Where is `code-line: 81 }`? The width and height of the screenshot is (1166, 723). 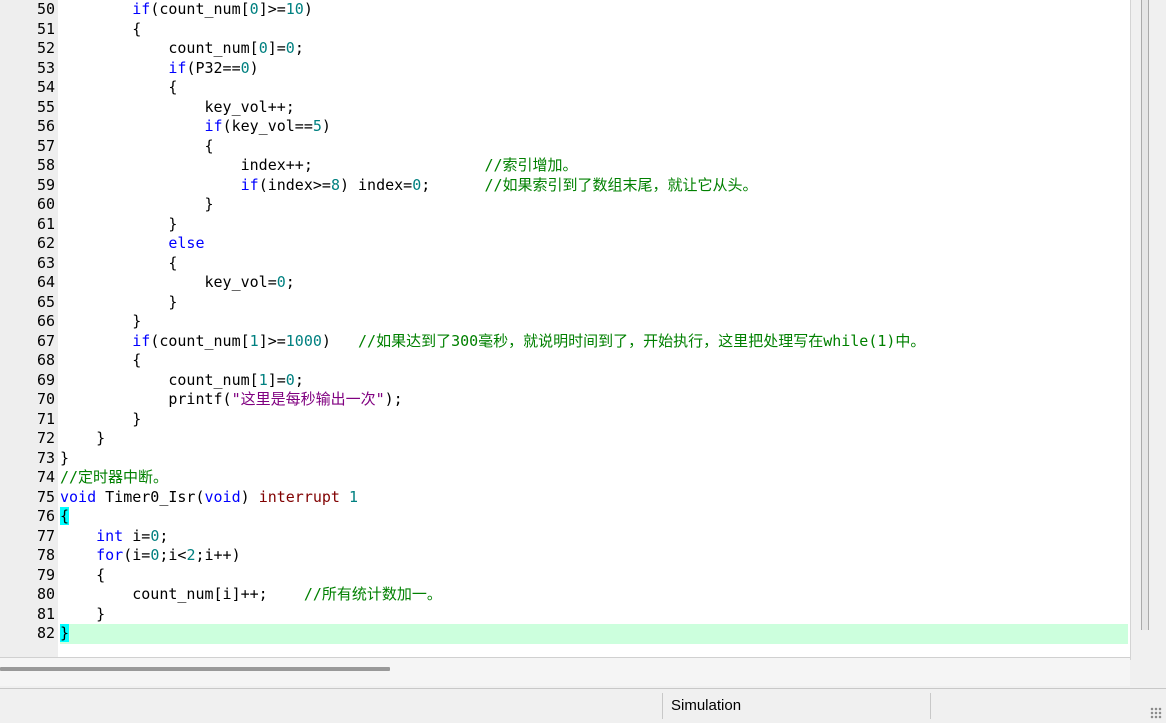 code-line: 81 } is located at coordinates (565, 615).